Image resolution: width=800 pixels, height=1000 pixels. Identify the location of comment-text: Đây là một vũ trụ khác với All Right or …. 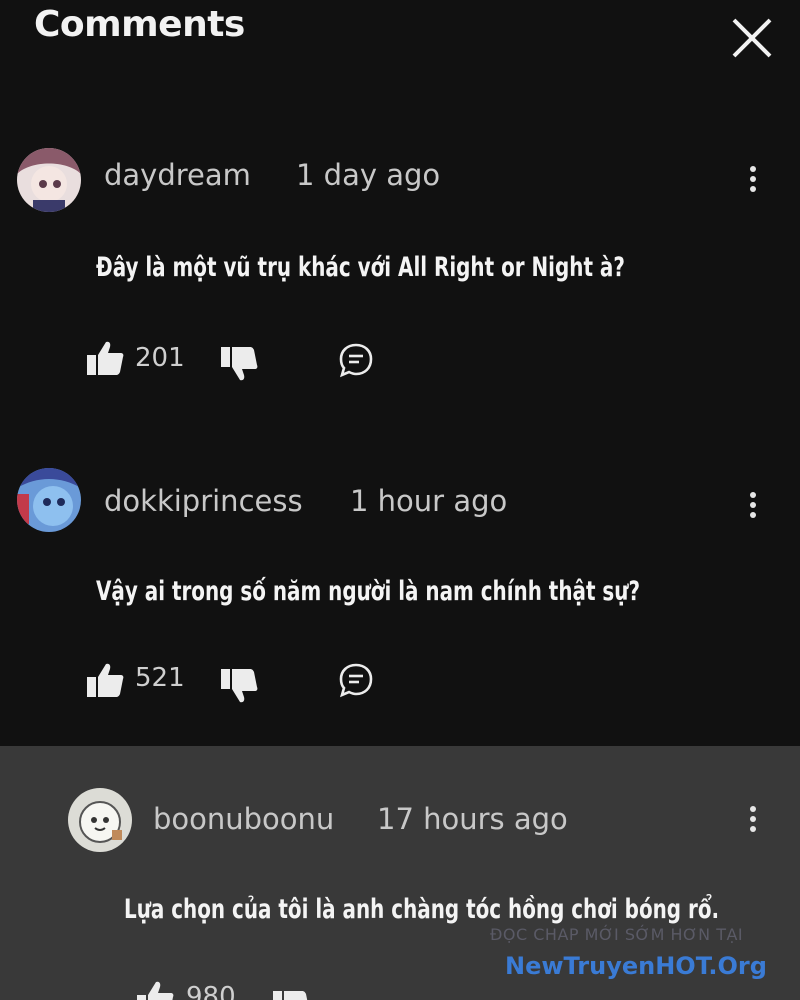
(360, 267).